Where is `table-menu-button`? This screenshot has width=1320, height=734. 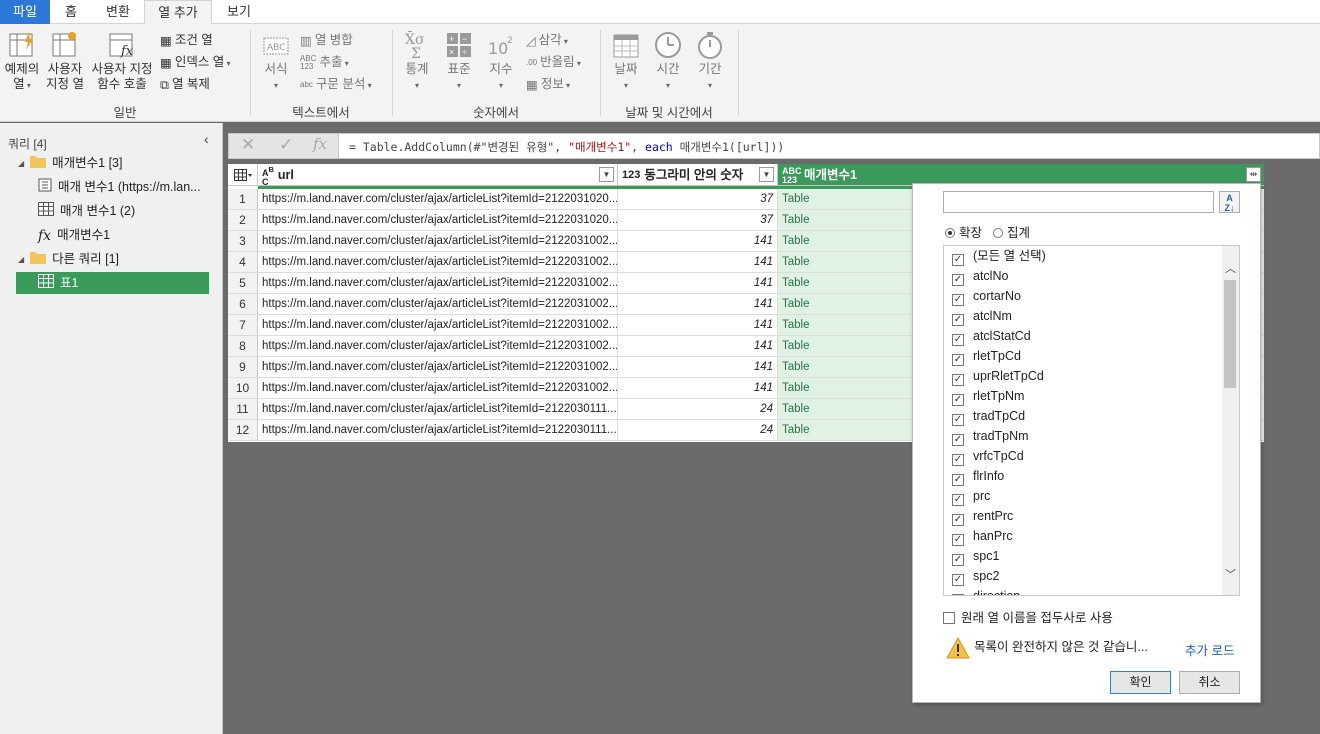 table-menu-button is located at coordinates (243, 175).